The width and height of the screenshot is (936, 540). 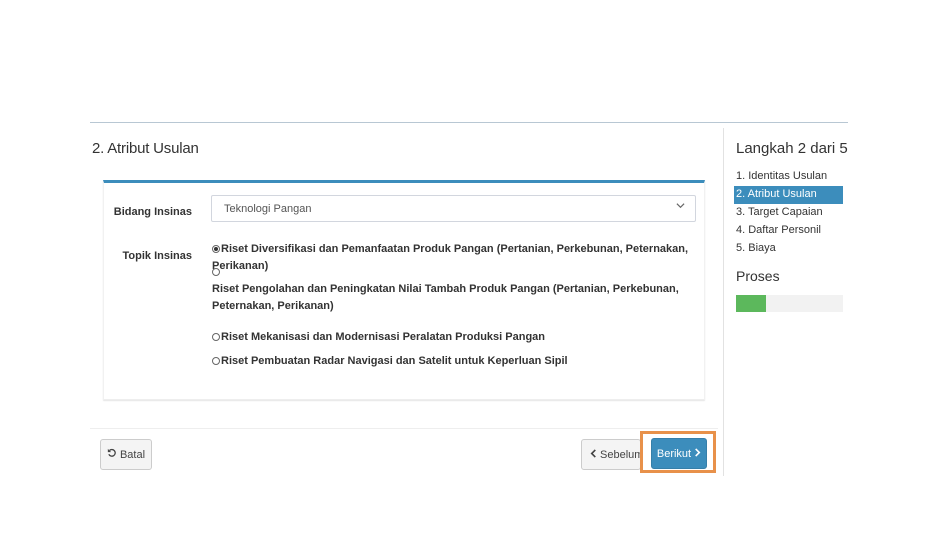 What do you see at coordinates (404, 428) in the screenshot?
I see `footer-divider` at bounding box center [404, 428].